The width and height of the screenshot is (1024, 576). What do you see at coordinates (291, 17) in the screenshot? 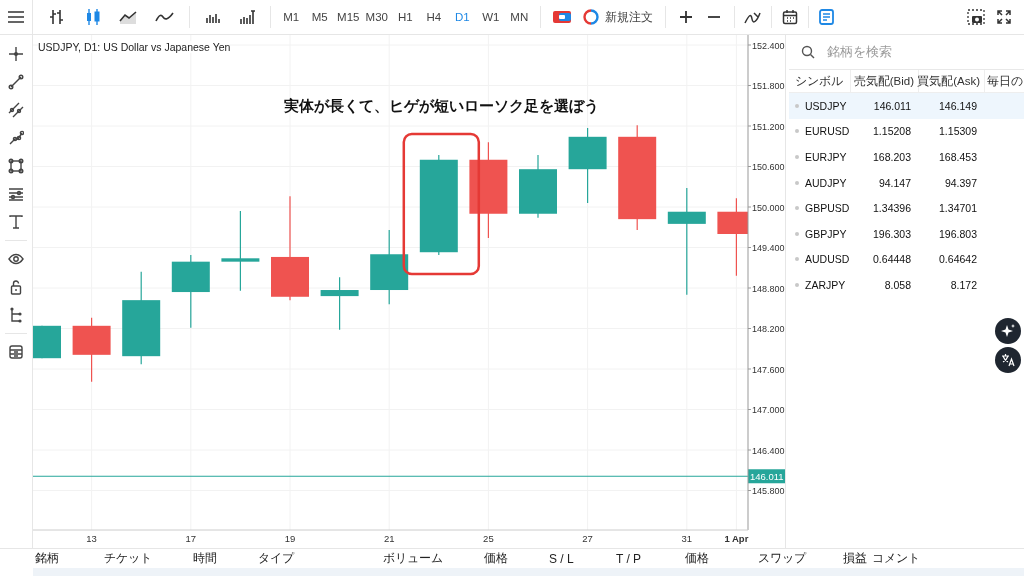
I see `timeframe-tab: M1` at bounding box center [291, 17].